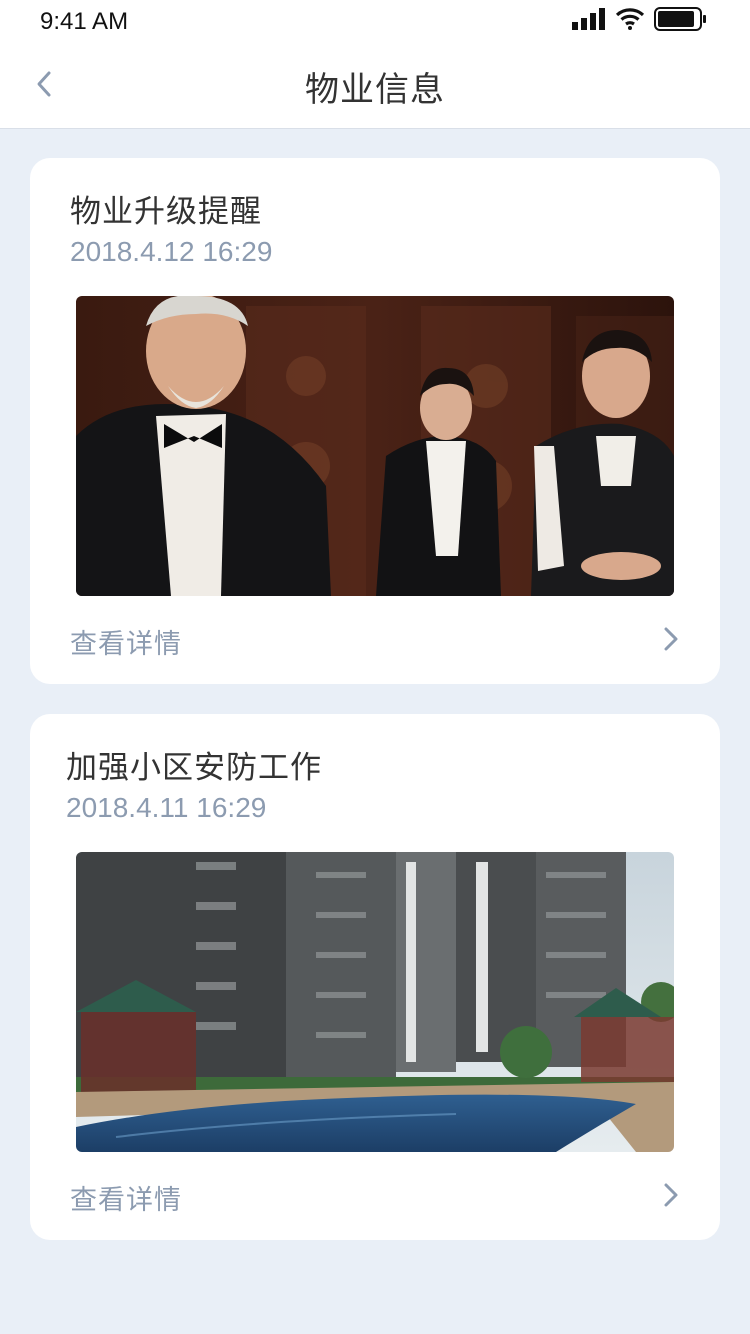 The image size is (750, 1334). I want to click on card-date: 2018.4.11 16:29, so click(166, 807).